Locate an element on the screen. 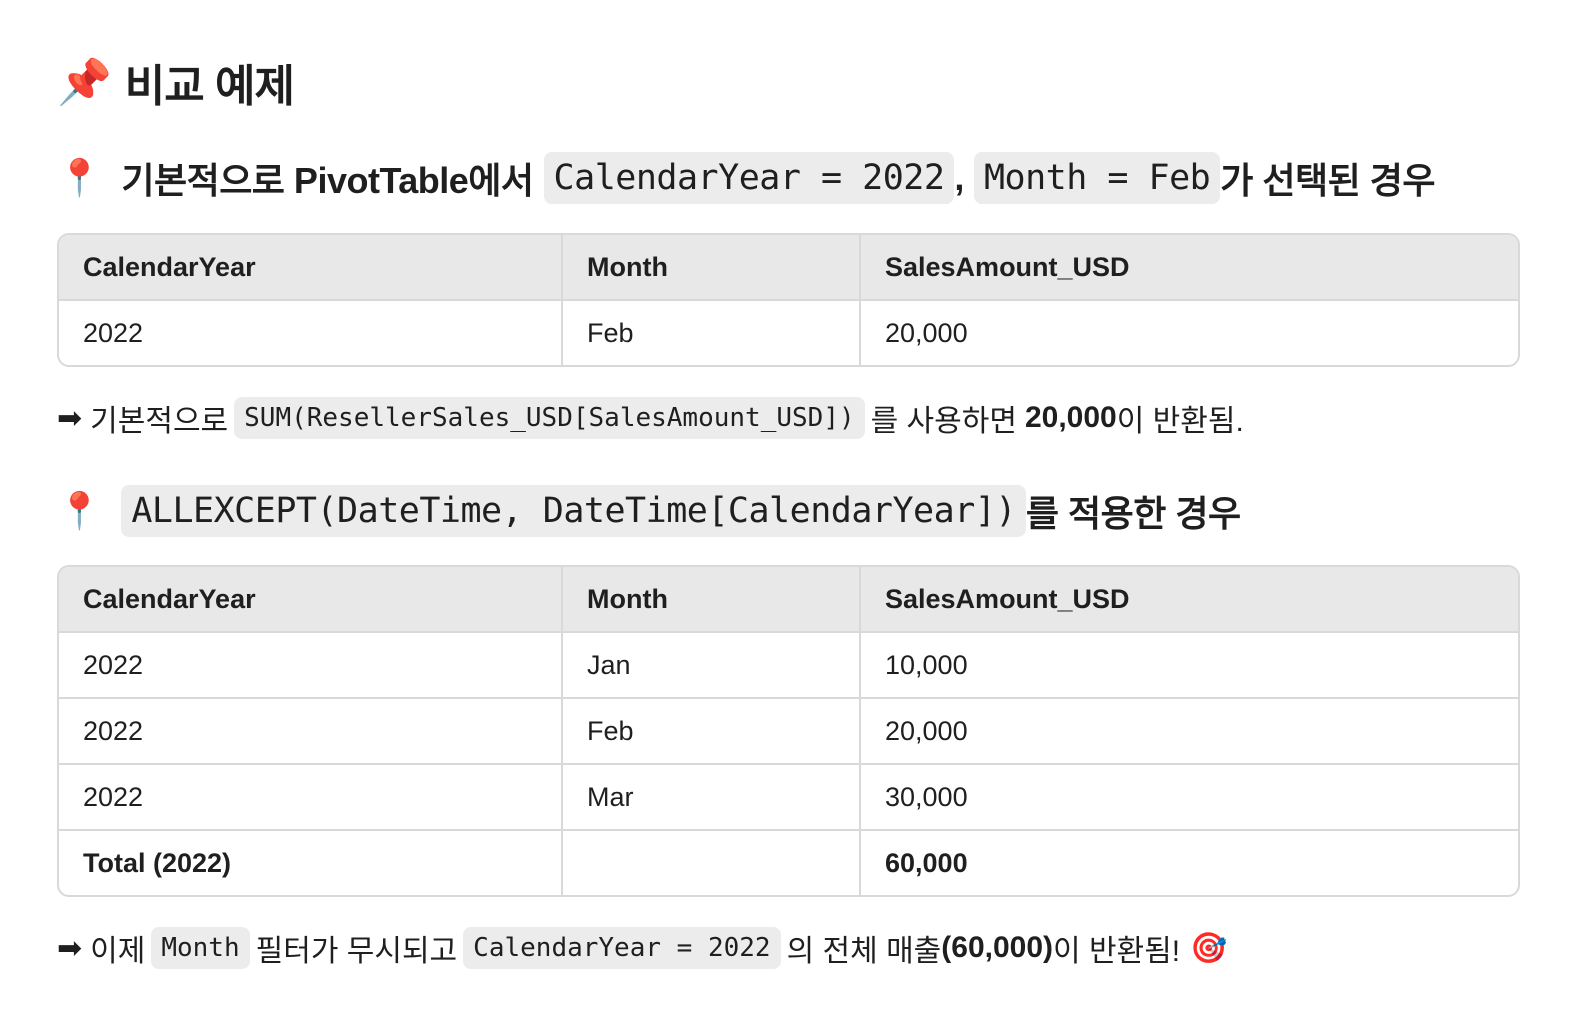 Image resolution: width=1576 pixels, height=1022 pixels. explanation-middle: 필터가 무시되고 is located at coordinates (356, 951).